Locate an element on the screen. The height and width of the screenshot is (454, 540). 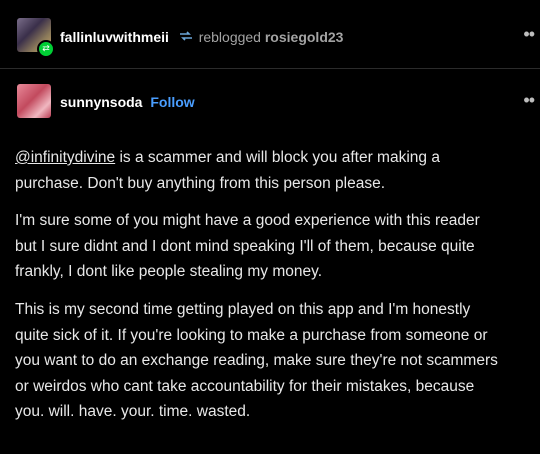
paragraph-3-line-5: you. will. have. your. time. wasted. is located at coordinates (133, 412).